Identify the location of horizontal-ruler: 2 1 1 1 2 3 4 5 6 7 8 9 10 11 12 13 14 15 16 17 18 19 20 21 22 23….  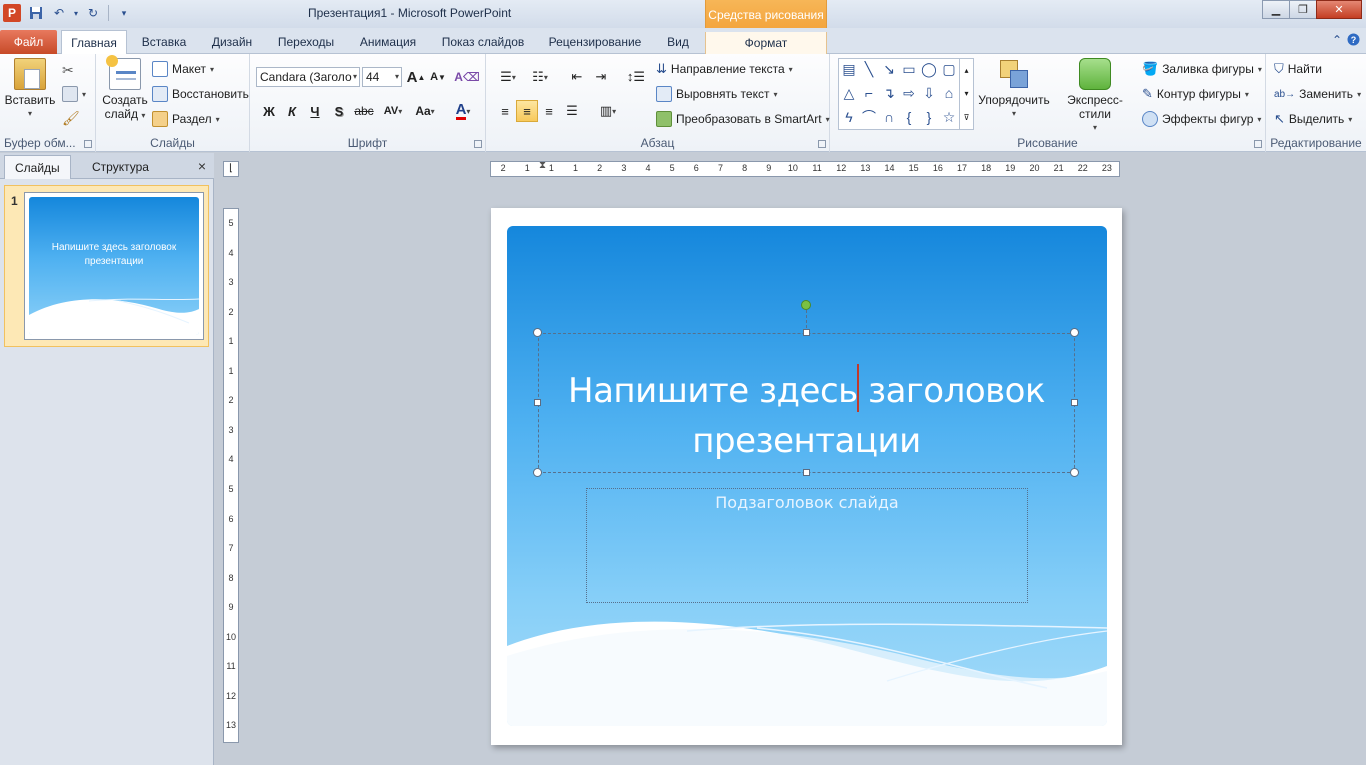
(805, 168).